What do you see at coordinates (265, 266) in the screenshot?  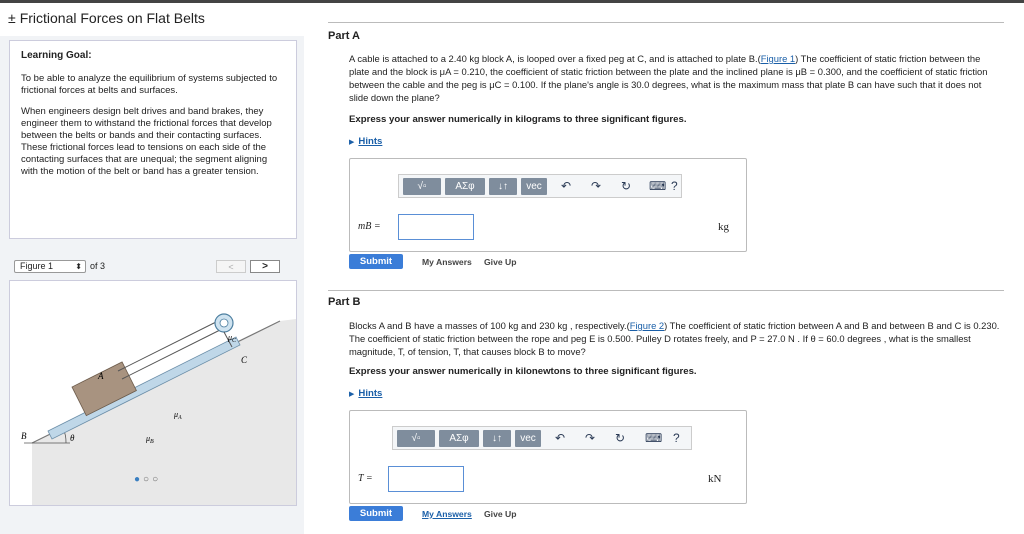 I see `figure-next-button: >` at bounding box center [265, 266].